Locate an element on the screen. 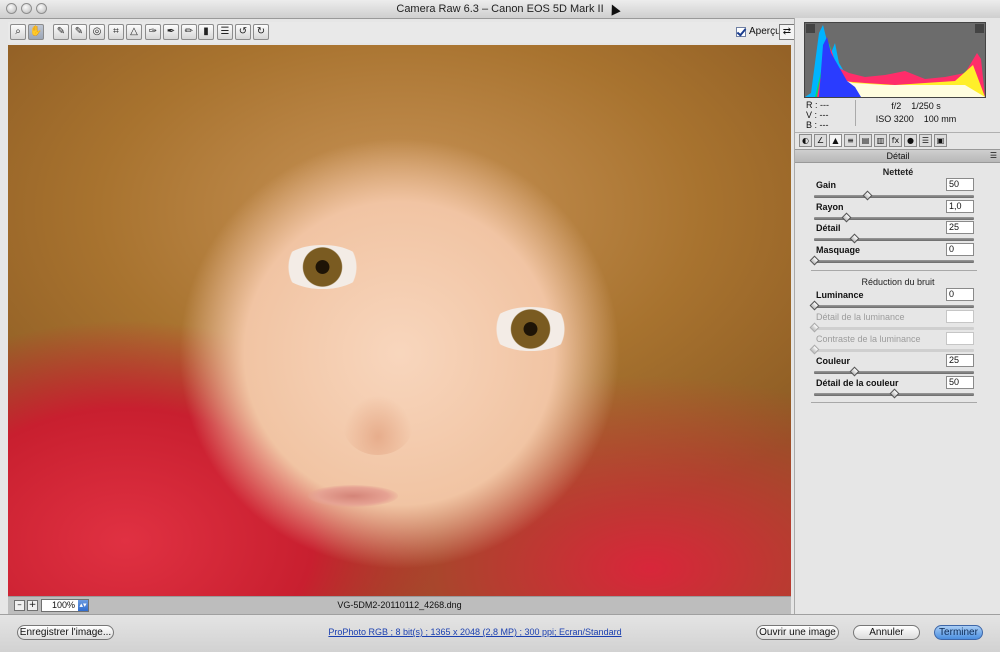 Image resolution: width=1000 pixels, height=652 pixels. tool-bar: ⌕ ✋ ✎ ✎ ◎ ⌗ △ ✑ ✒ ✏ ▮ ☰ ↺ ↻ Aperçu ⇄ is located at coordinates (401, 32).